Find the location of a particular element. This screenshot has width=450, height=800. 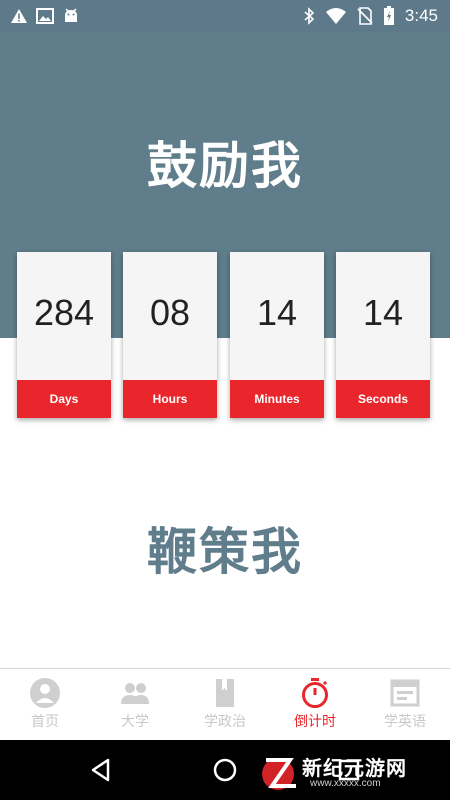

countdown-card-hours: 08 Hours is located at coordinates (170, 335).